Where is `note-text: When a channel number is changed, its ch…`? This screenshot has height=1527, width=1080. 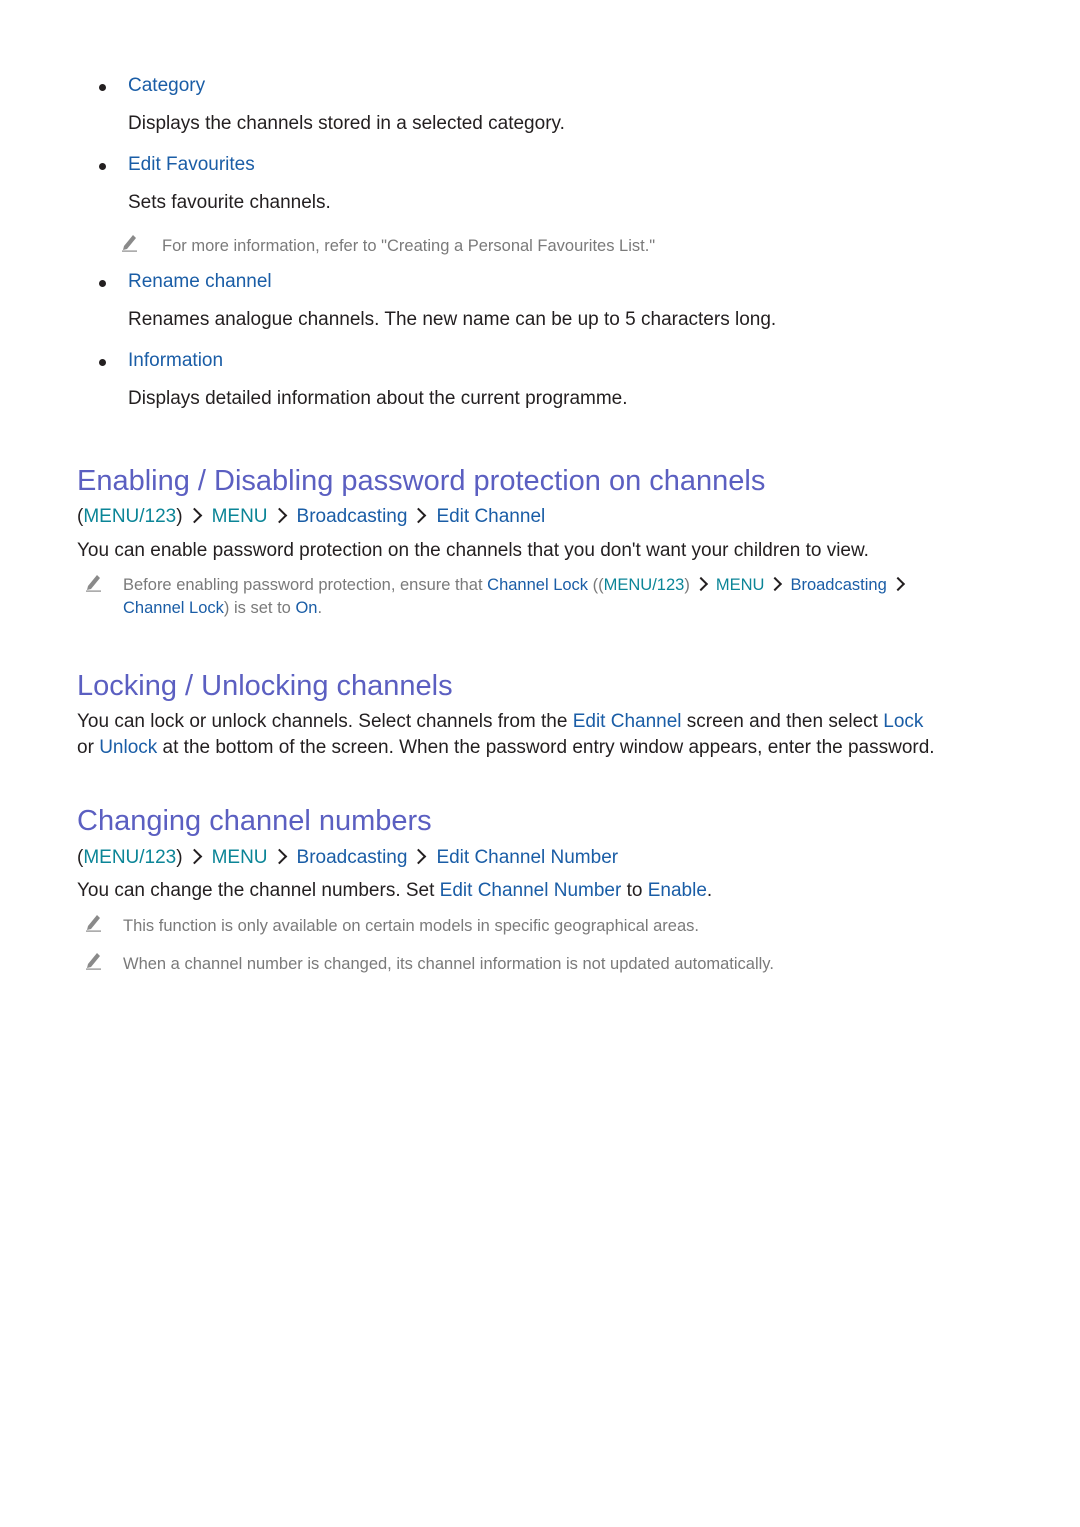
note-text: When a channel number is changed, its ch… is located at coordinates (448, 964).